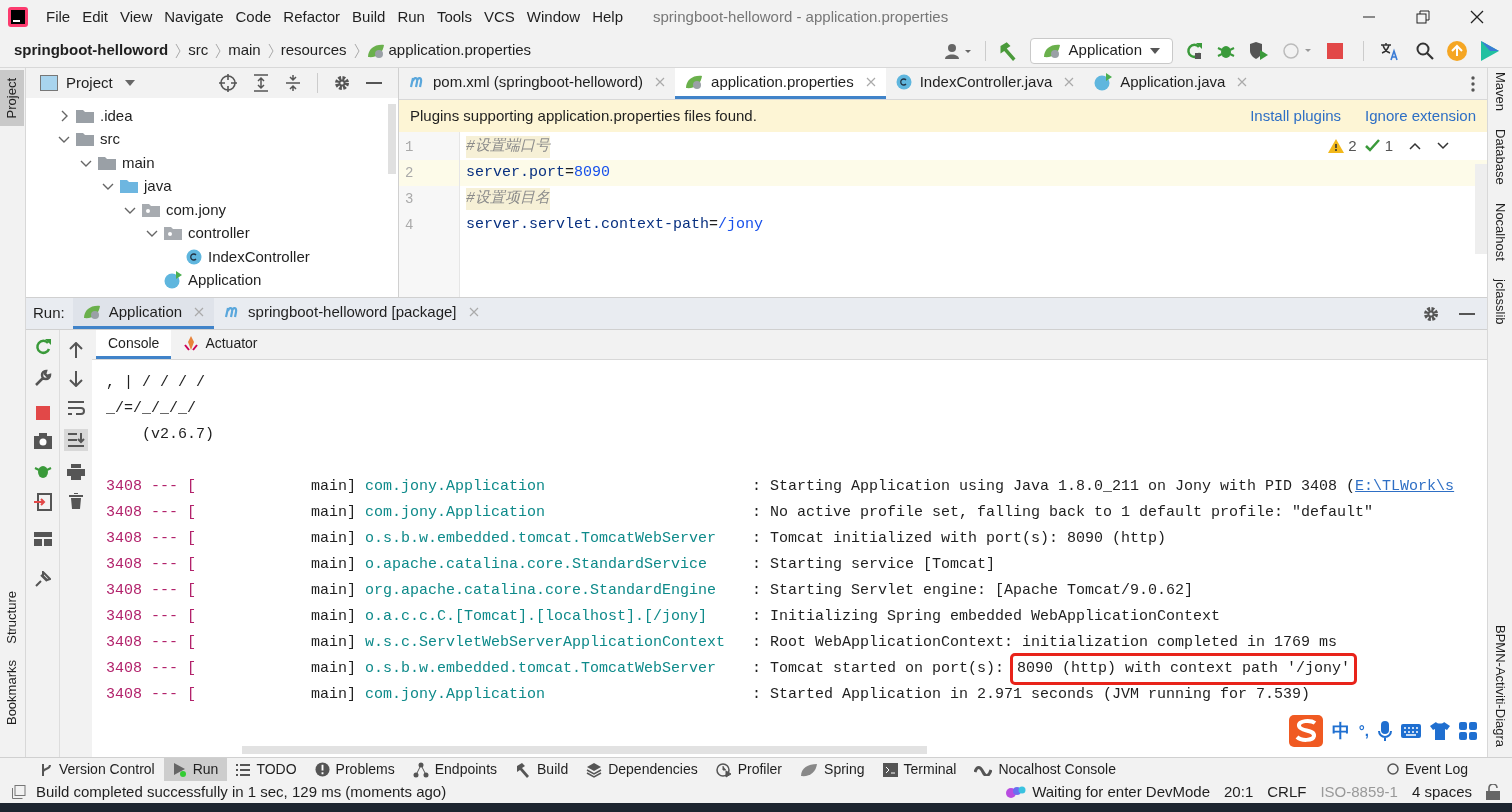 This screenshot has width=1512, height=812. Describe the element at coordinates (1016, 792) in the screenshot. I see `devmode-icon` at that location.